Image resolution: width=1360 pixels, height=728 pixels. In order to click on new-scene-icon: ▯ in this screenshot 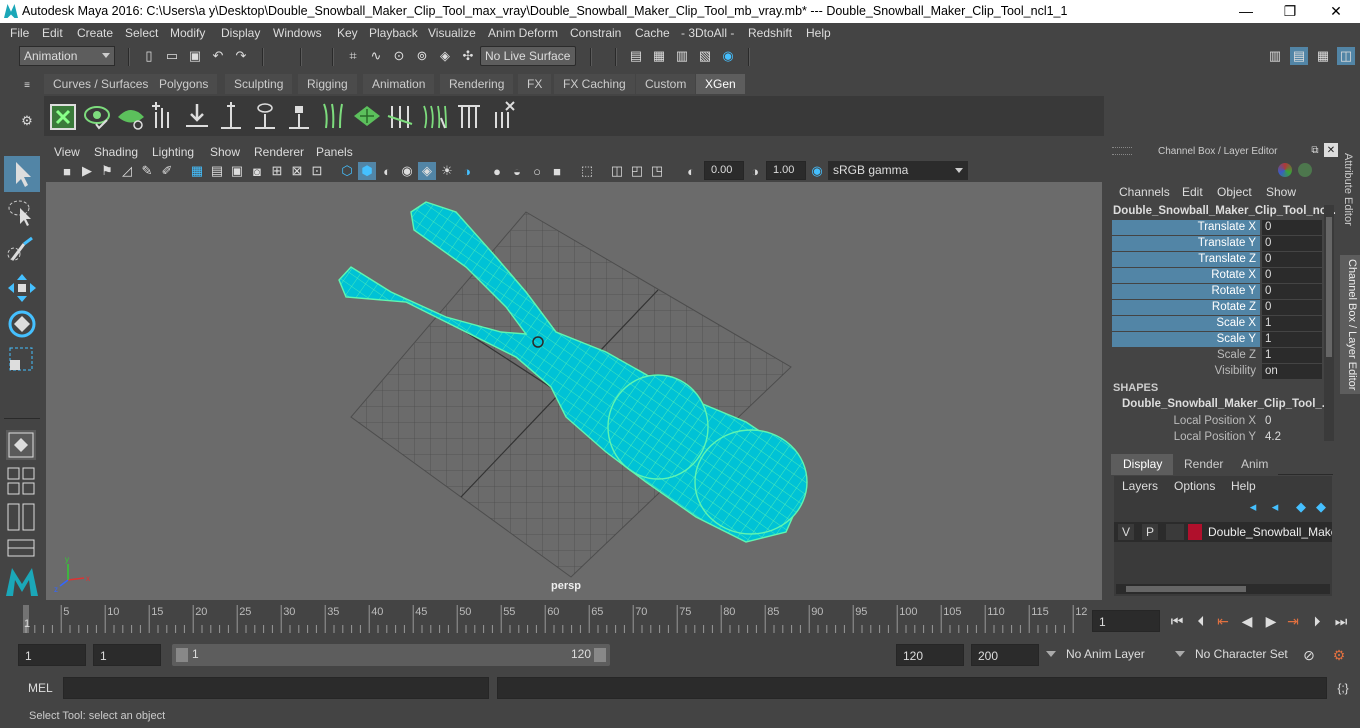, I will do `click(149, 56)`.